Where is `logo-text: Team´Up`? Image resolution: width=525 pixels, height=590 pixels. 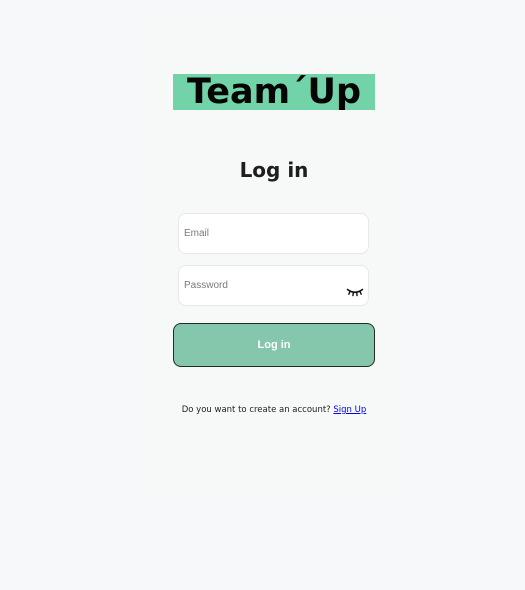
logo-text: Team´Up is located at coordinates (274, 91).